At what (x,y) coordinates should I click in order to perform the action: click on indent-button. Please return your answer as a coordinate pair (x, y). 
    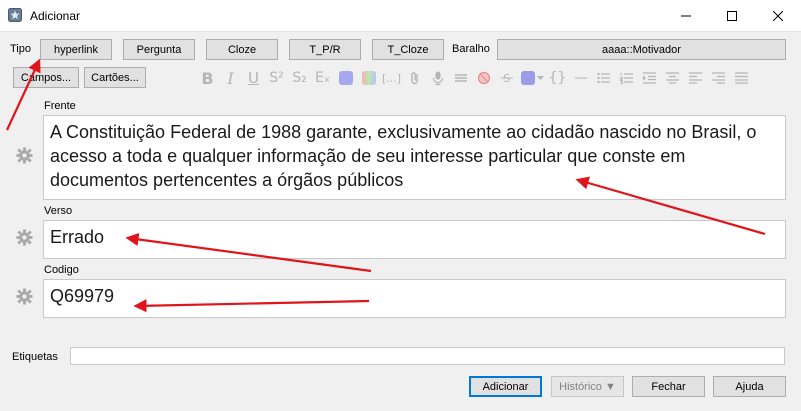
    Looking at the image, I should click on (649, 78).